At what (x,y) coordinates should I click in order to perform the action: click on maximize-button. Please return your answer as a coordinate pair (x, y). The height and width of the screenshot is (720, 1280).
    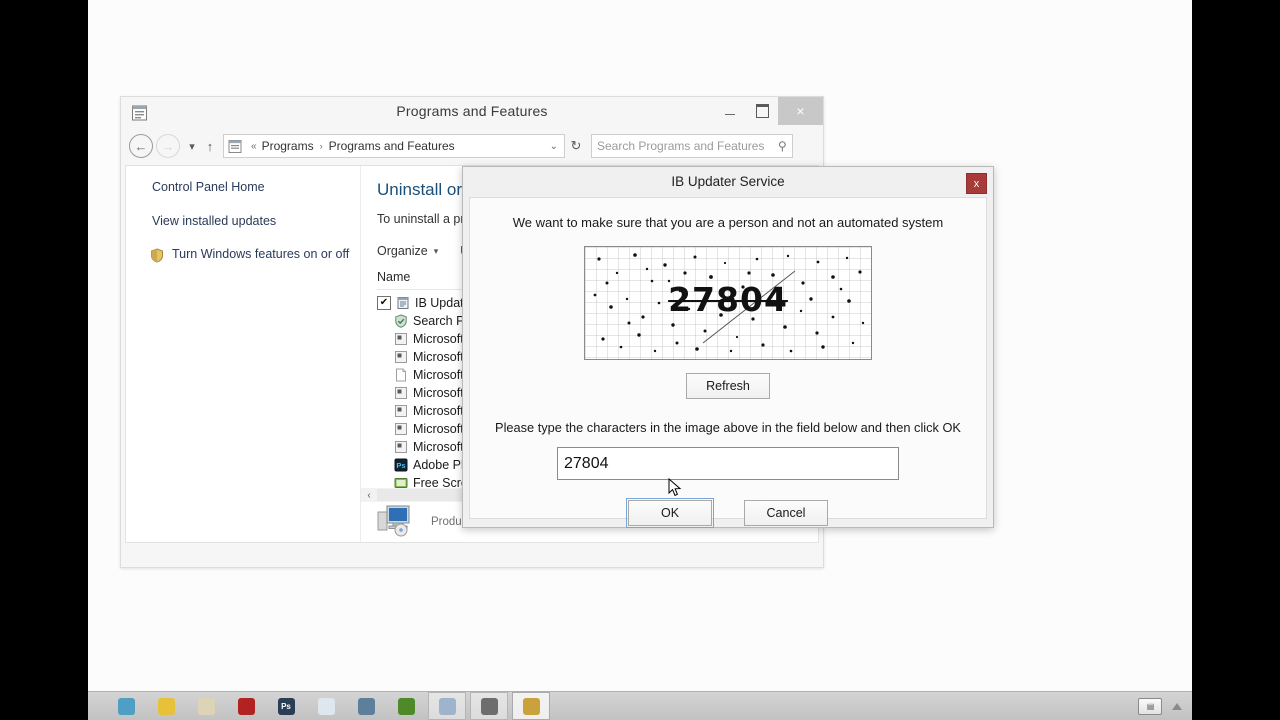
    Looking at the image, I should click on (762, 111).